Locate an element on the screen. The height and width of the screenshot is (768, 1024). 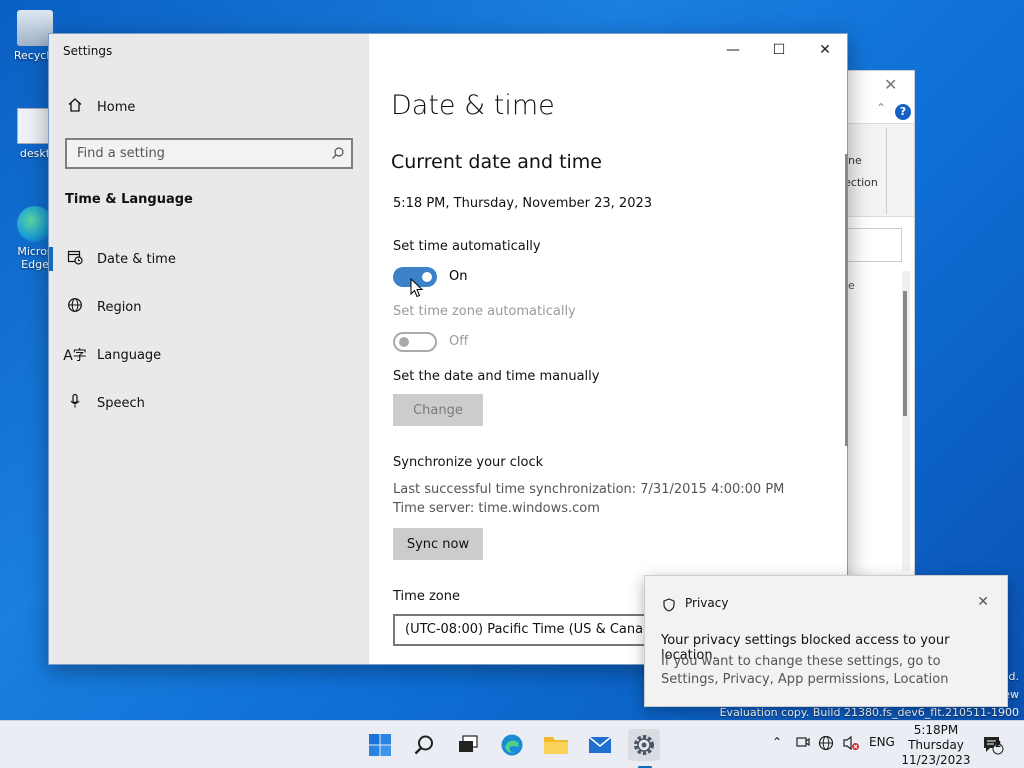
ribbon-text: ne is located at coordinates (855, 160).